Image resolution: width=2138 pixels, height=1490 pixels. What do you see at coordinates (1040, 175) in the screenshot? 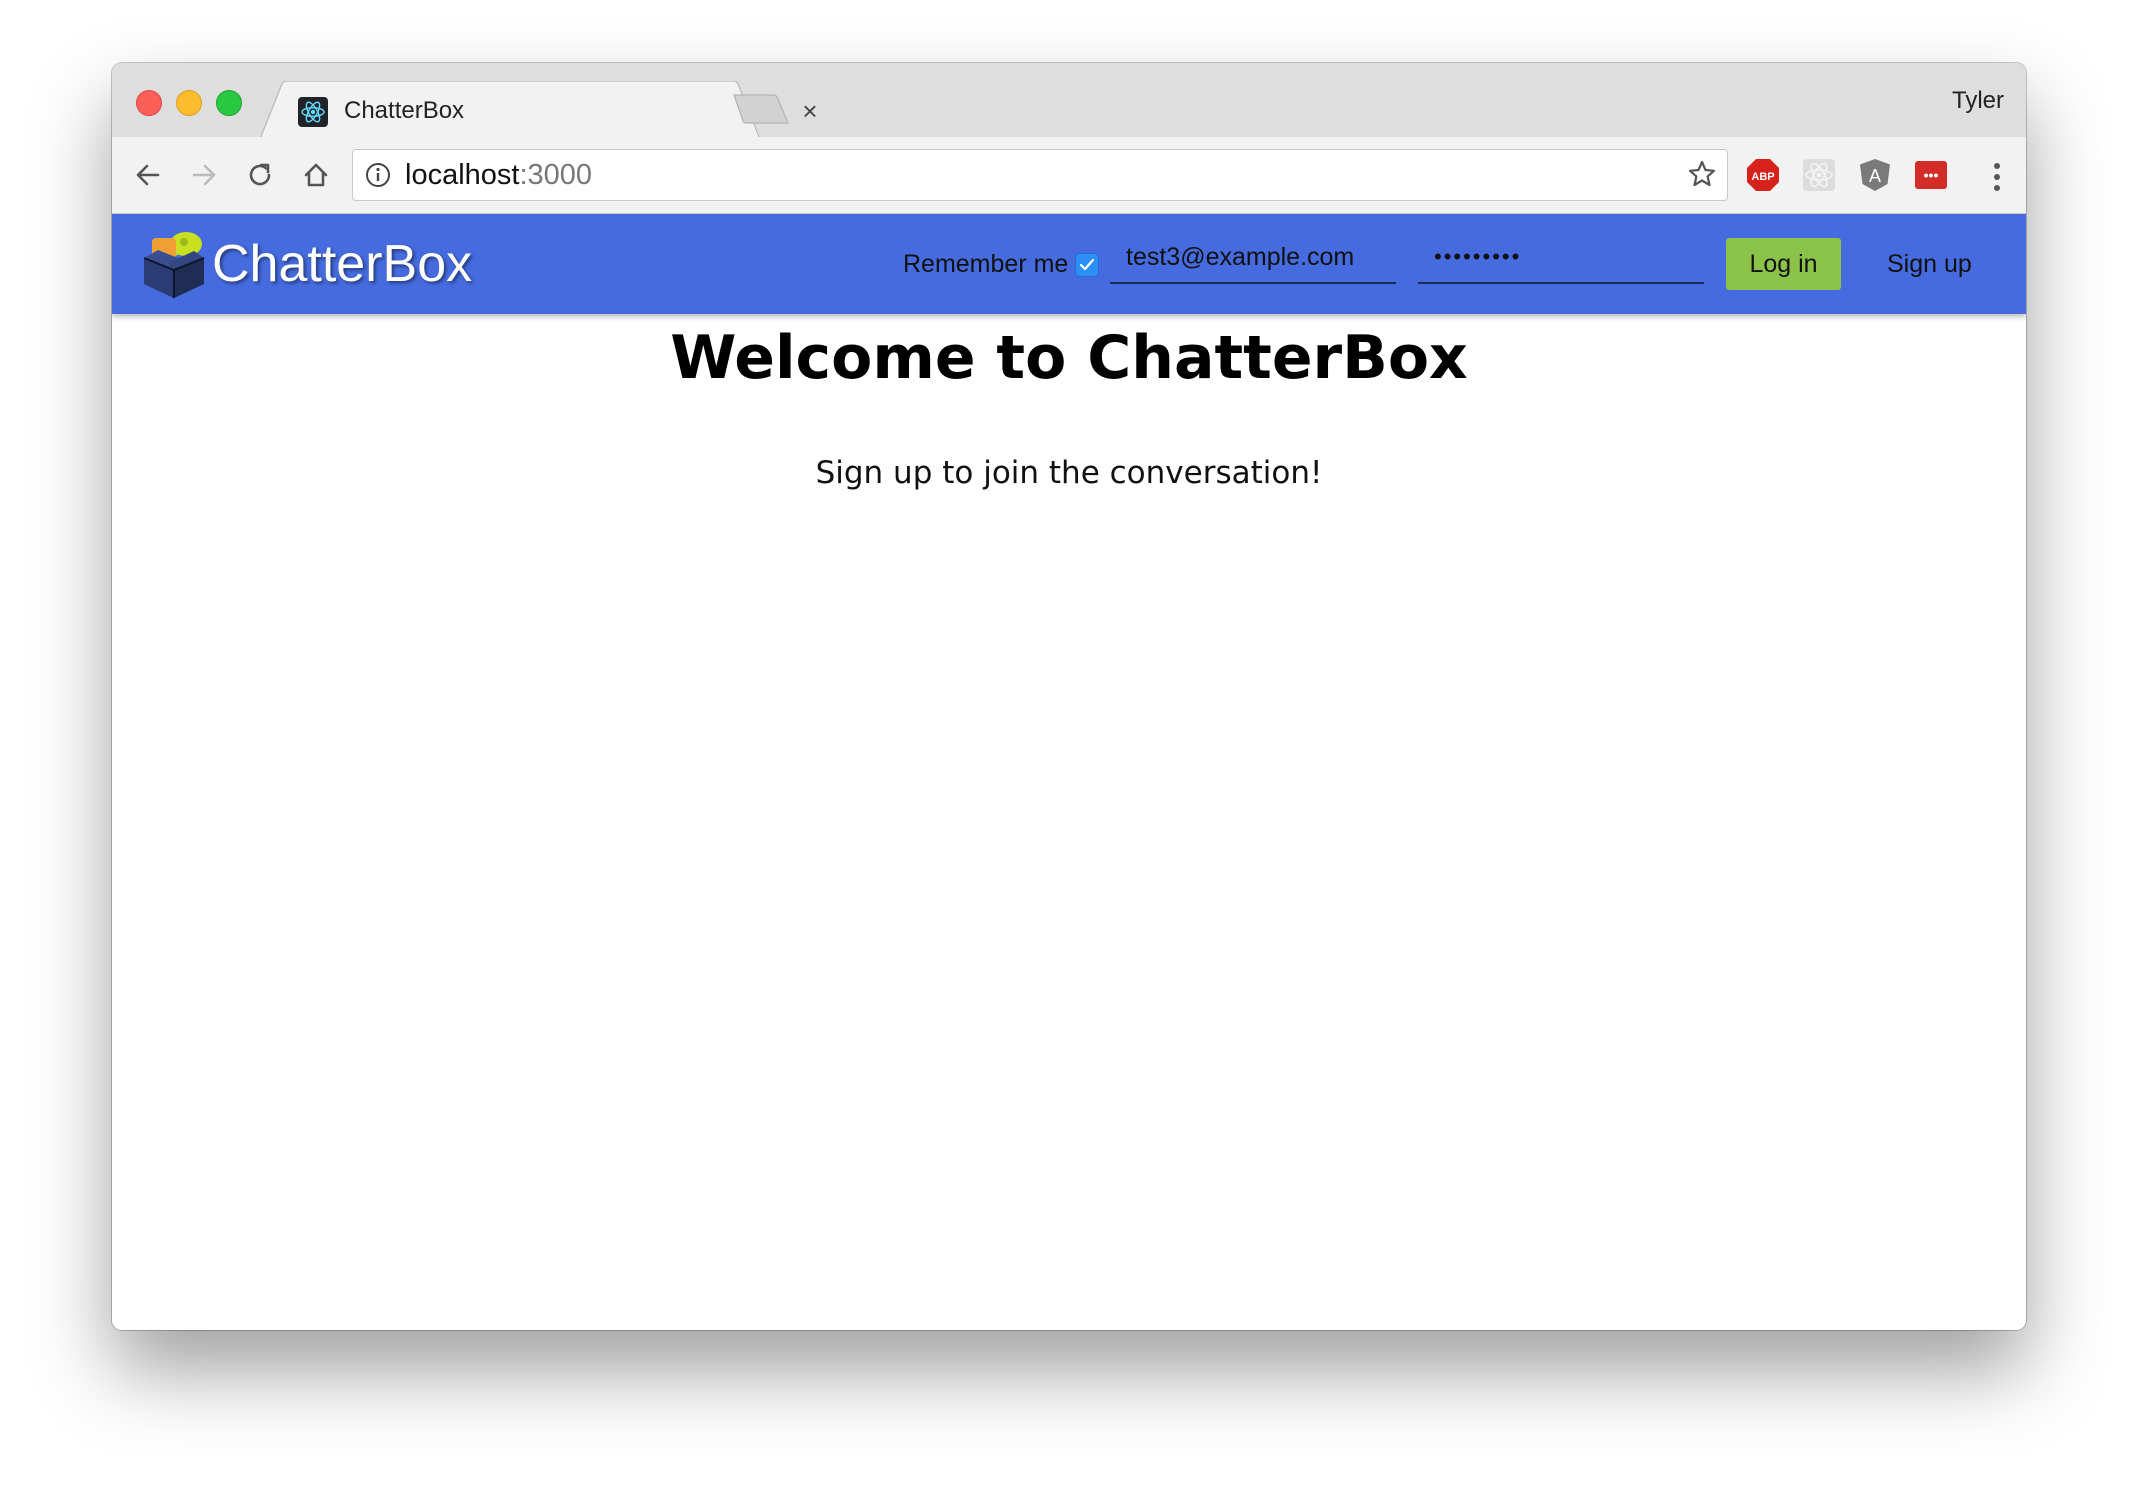
I see `address-bar: localhost:3000` at bounding box center [1040, 175].